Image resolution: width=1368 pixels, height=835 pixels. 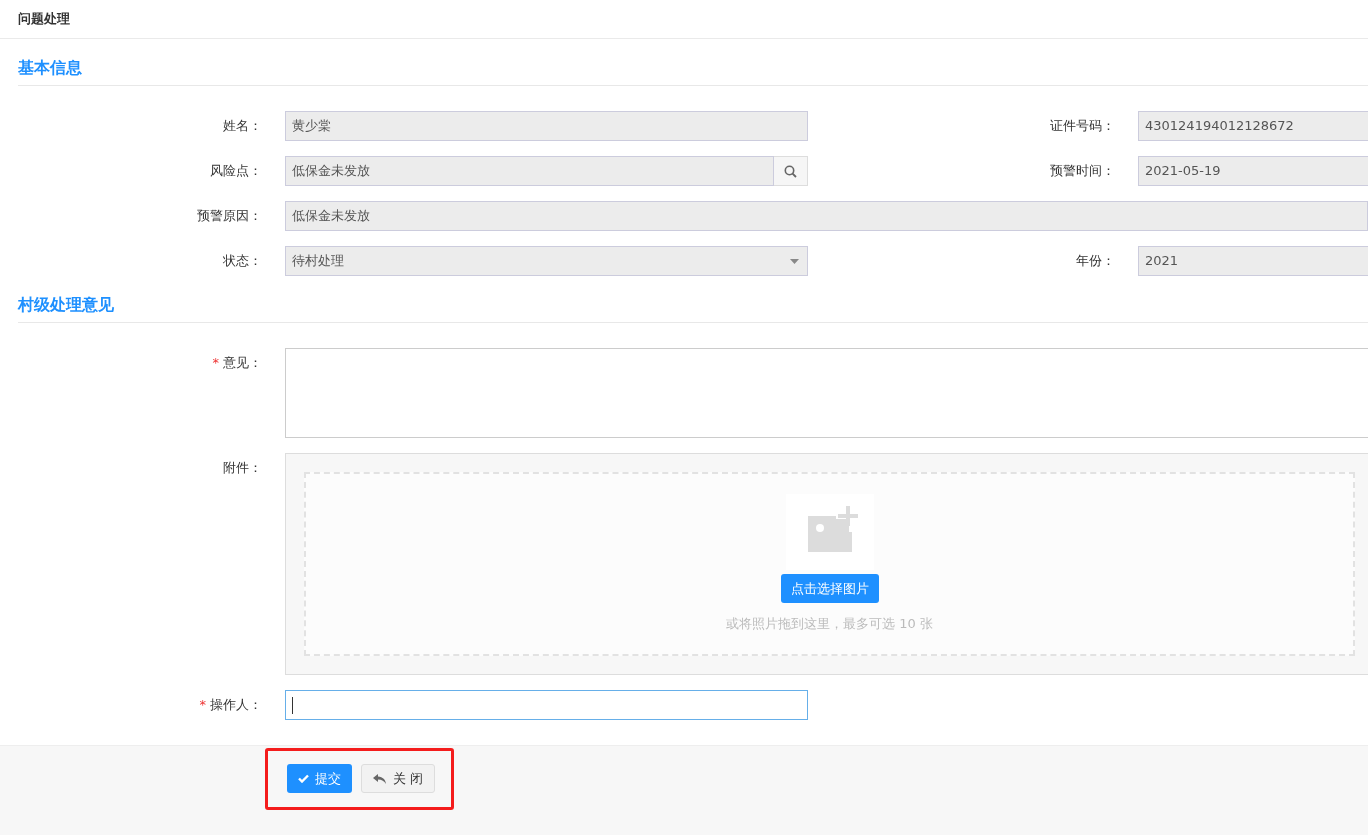 What do you see at coordinates (546, 126) in the screenshot?
I see `text-field: 黄少棠` at bounding box center [546, 126].